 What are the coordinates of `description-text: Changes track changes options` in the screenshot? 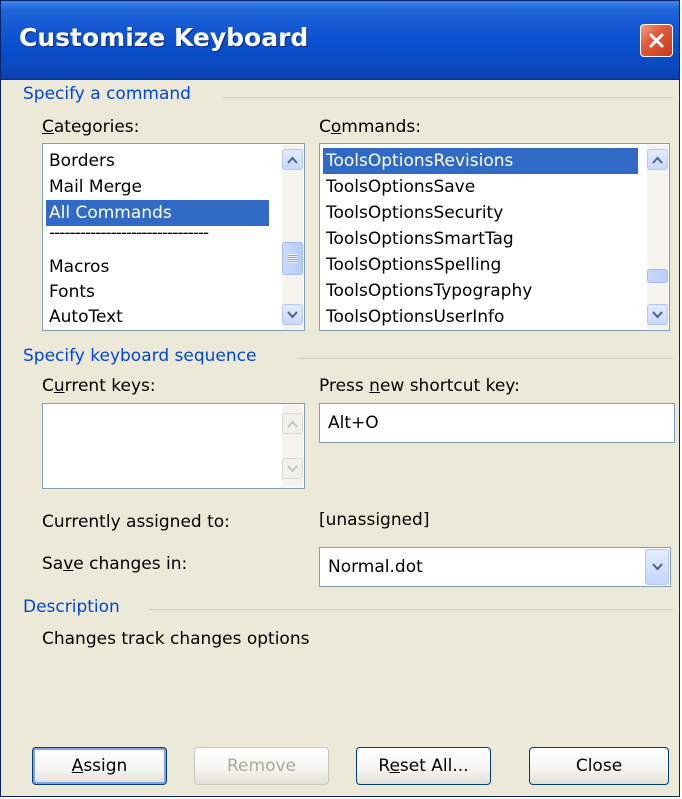 It's located at (176, 639).